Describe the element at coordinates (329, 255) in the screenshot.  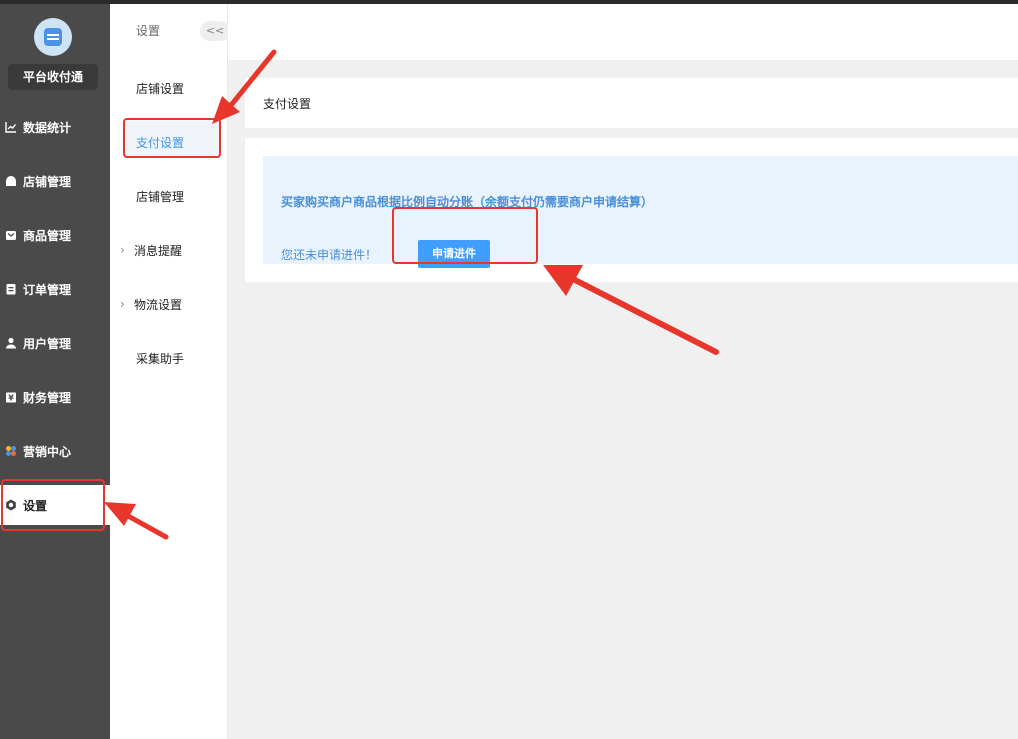
I see `pending-status-text: 您还未申请进件！` at that location.